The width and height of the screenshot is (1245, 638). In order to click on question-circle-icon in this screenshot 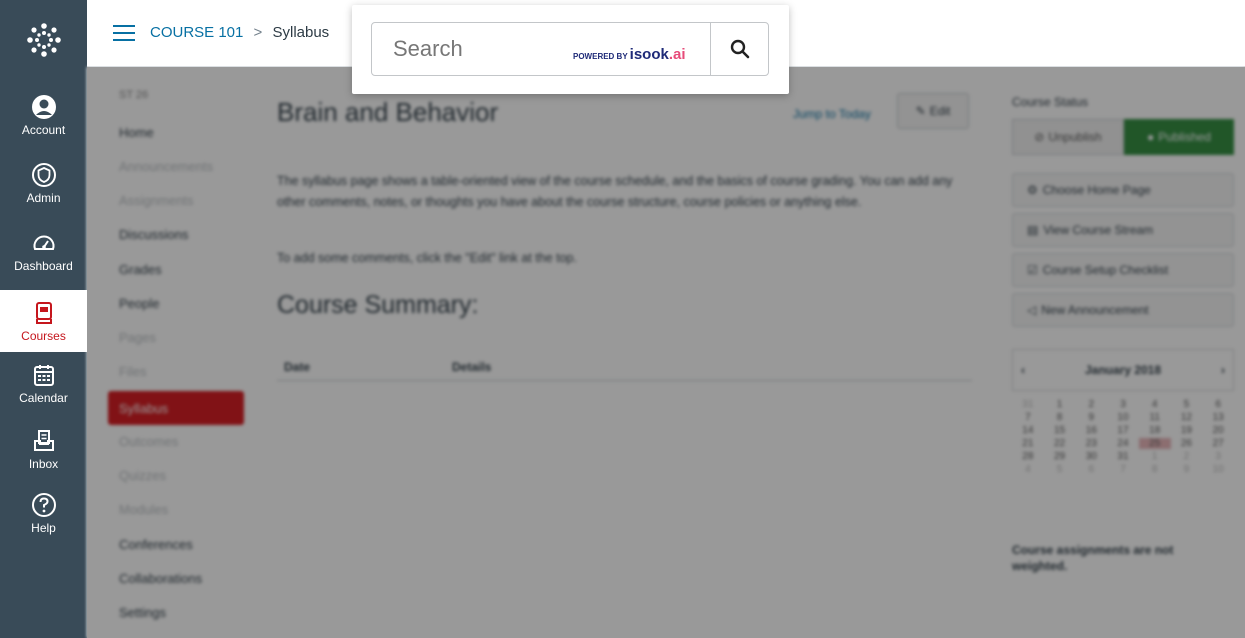, I will do `click(43, 504)`.